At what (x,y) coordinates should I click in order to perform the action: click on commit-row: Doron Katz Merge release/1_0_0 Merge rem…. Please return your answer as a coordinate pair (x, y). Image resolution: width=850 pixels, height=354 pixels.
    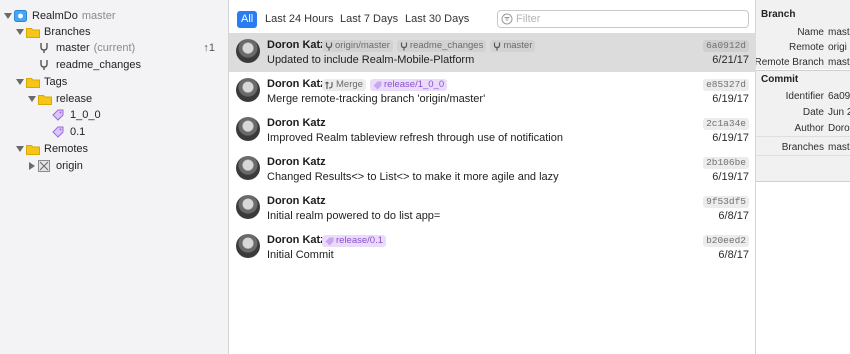
    Looking at the image, I should click on (492, 91).